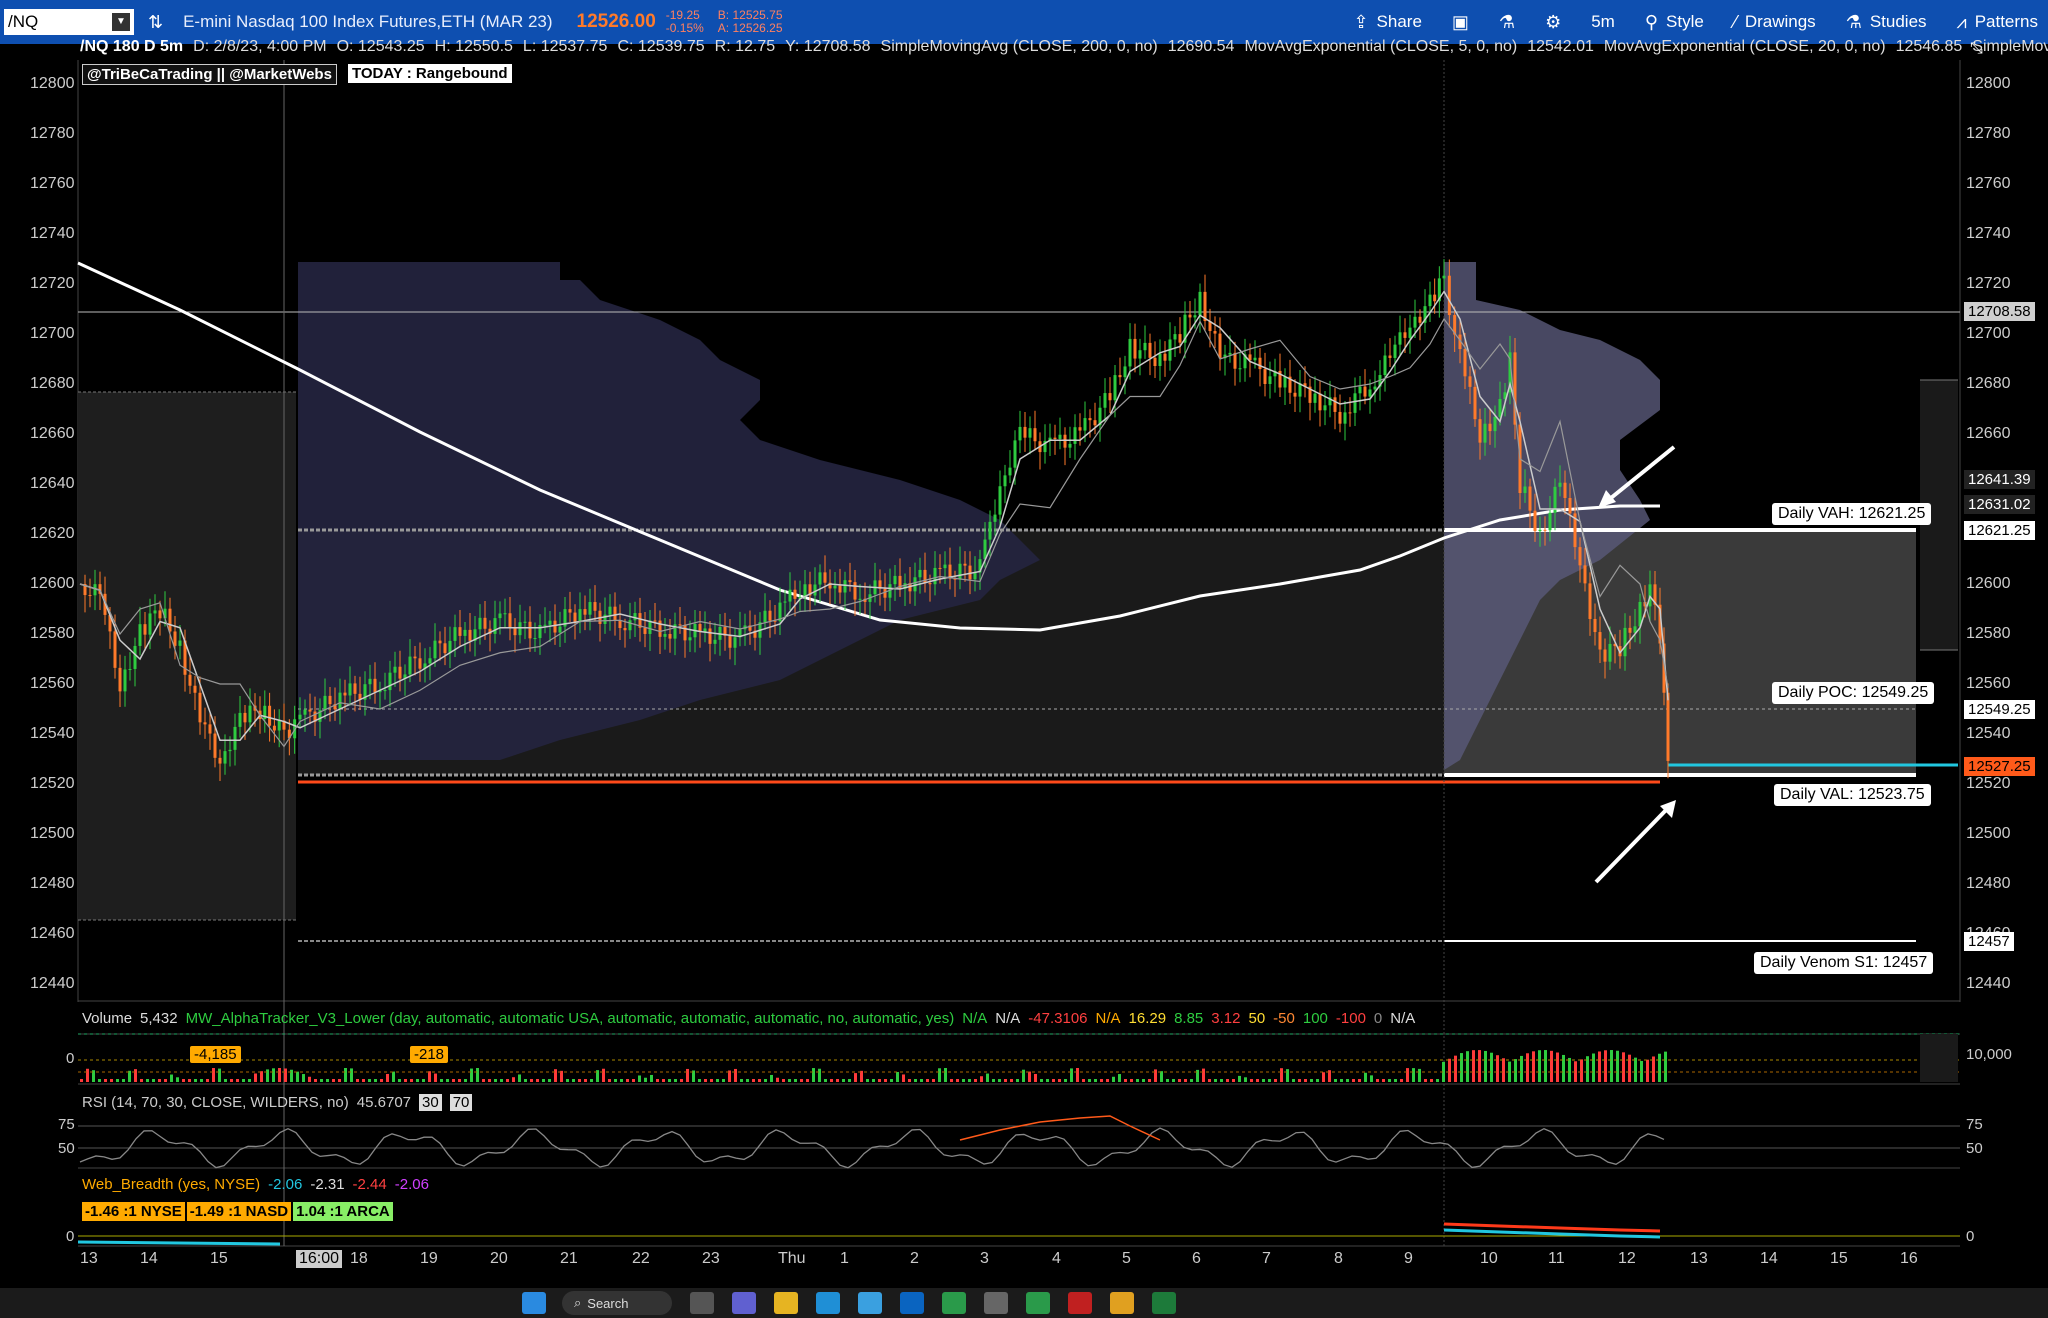 This screenshot has width=2048, height=1318. What do you see at coordinates (1988, 433) in the screenshot?
I see `y-tick-right: 12660` at bounding box center [1988, 433].